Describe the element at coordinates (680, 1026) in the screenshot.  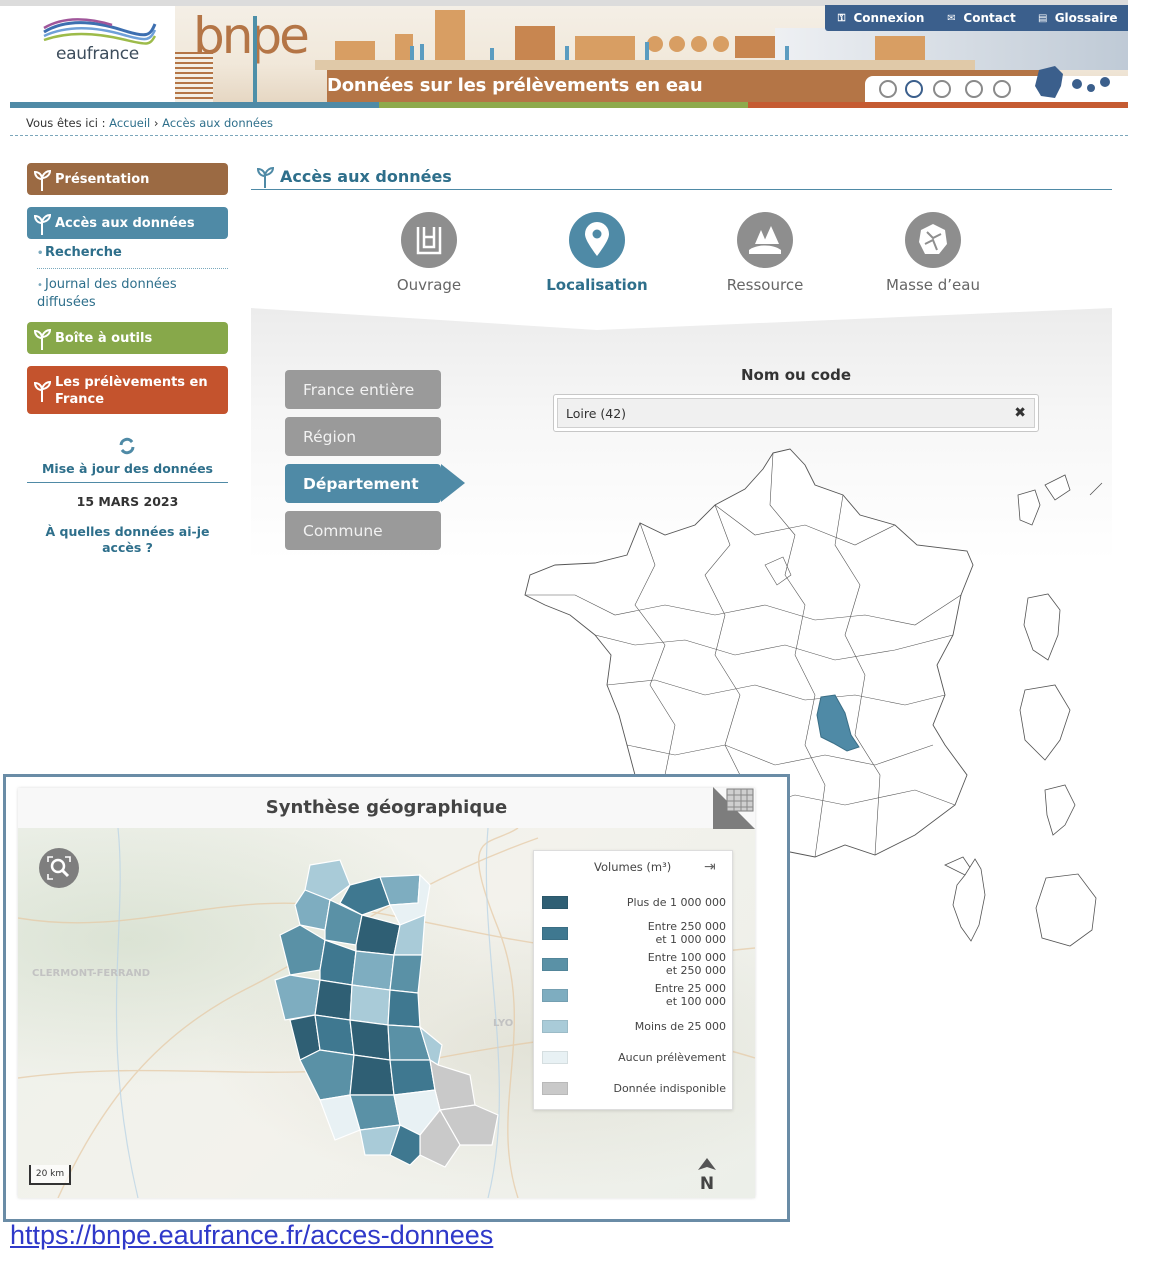
I see `legend-label: Moins de 25 000` at that location.